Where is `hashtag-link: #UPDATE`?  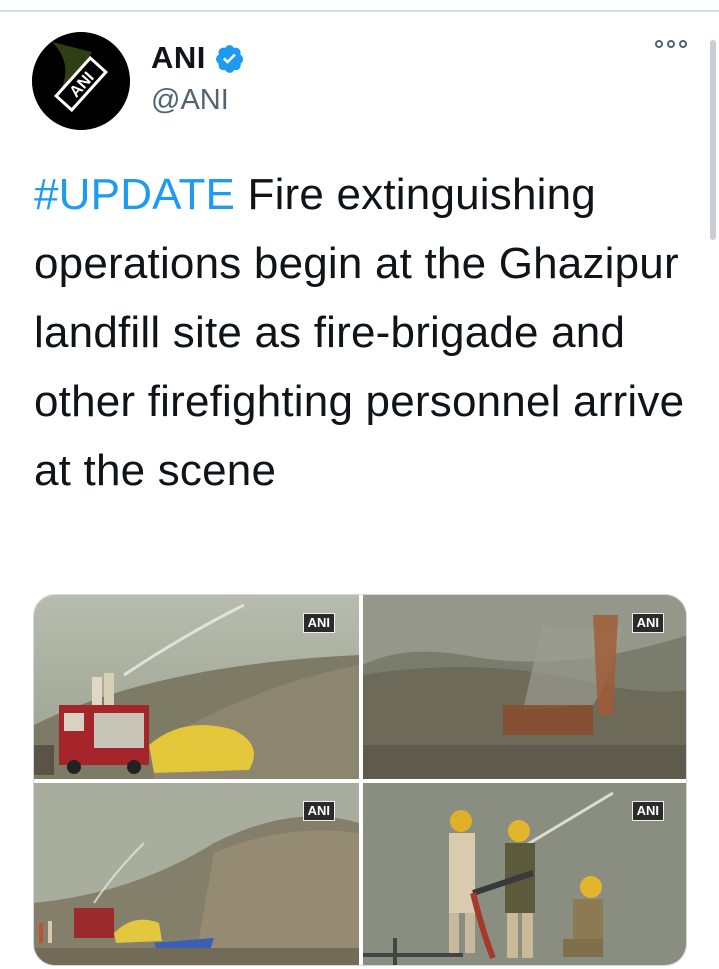 hashtag-link: #UPDATE is located at coordinates (134, 194).